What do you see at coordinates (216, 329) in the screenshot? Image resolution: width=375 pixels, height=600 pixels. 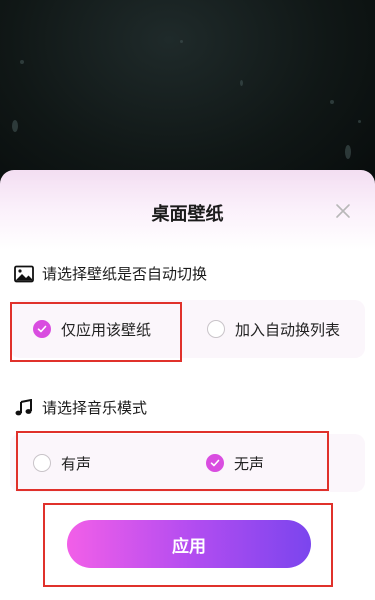 I see `radio-unchecked-icon` at bounding box center [216, 329].